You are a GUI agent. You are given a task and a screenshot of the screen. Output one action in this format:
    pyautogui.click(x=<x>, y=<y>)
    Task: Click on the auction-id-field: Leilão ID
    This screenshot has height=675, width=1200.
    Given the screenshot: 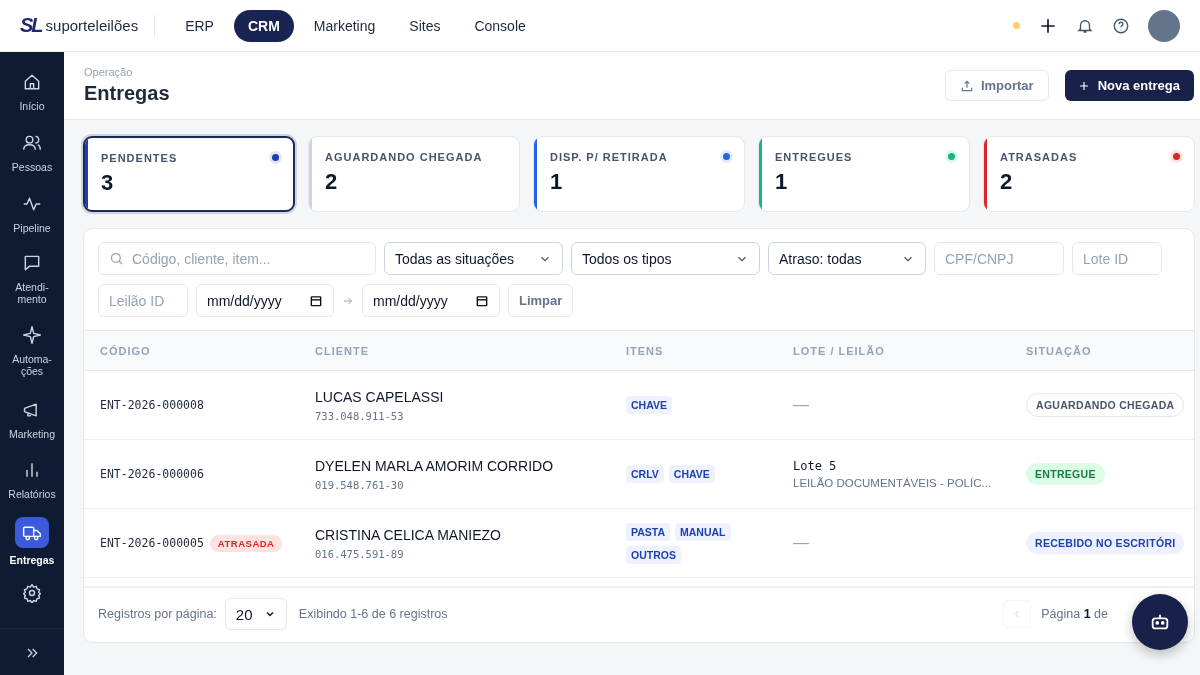 What is the action you would take?
    pyautogui.click(x=143, y=300)
    